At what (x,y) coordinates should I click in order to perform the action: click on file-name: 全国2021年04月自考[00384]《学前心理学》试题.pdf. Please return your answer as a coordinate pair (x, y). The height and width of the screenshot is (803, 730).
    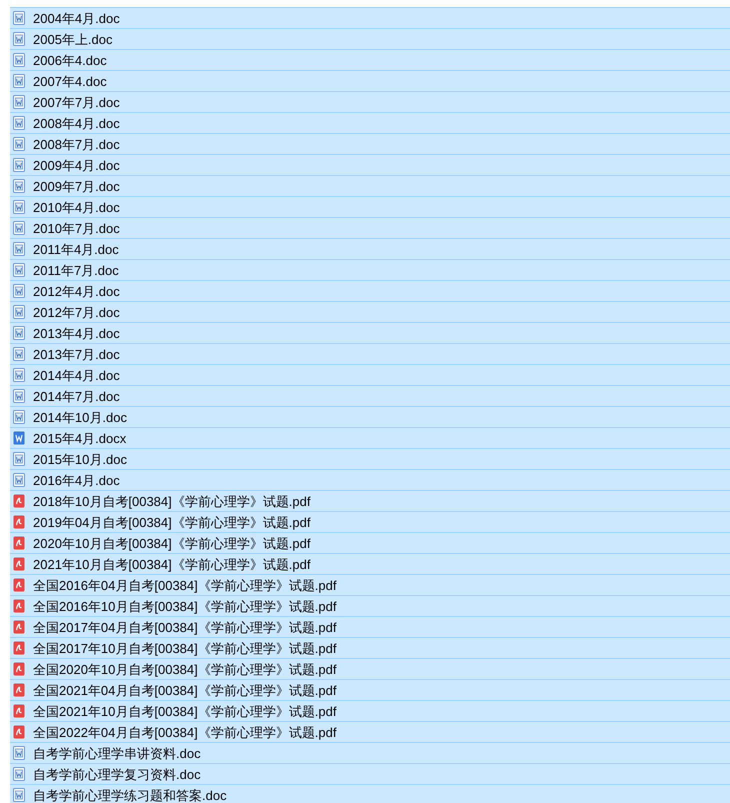
    Looking at the image, I should click on (184, 690).